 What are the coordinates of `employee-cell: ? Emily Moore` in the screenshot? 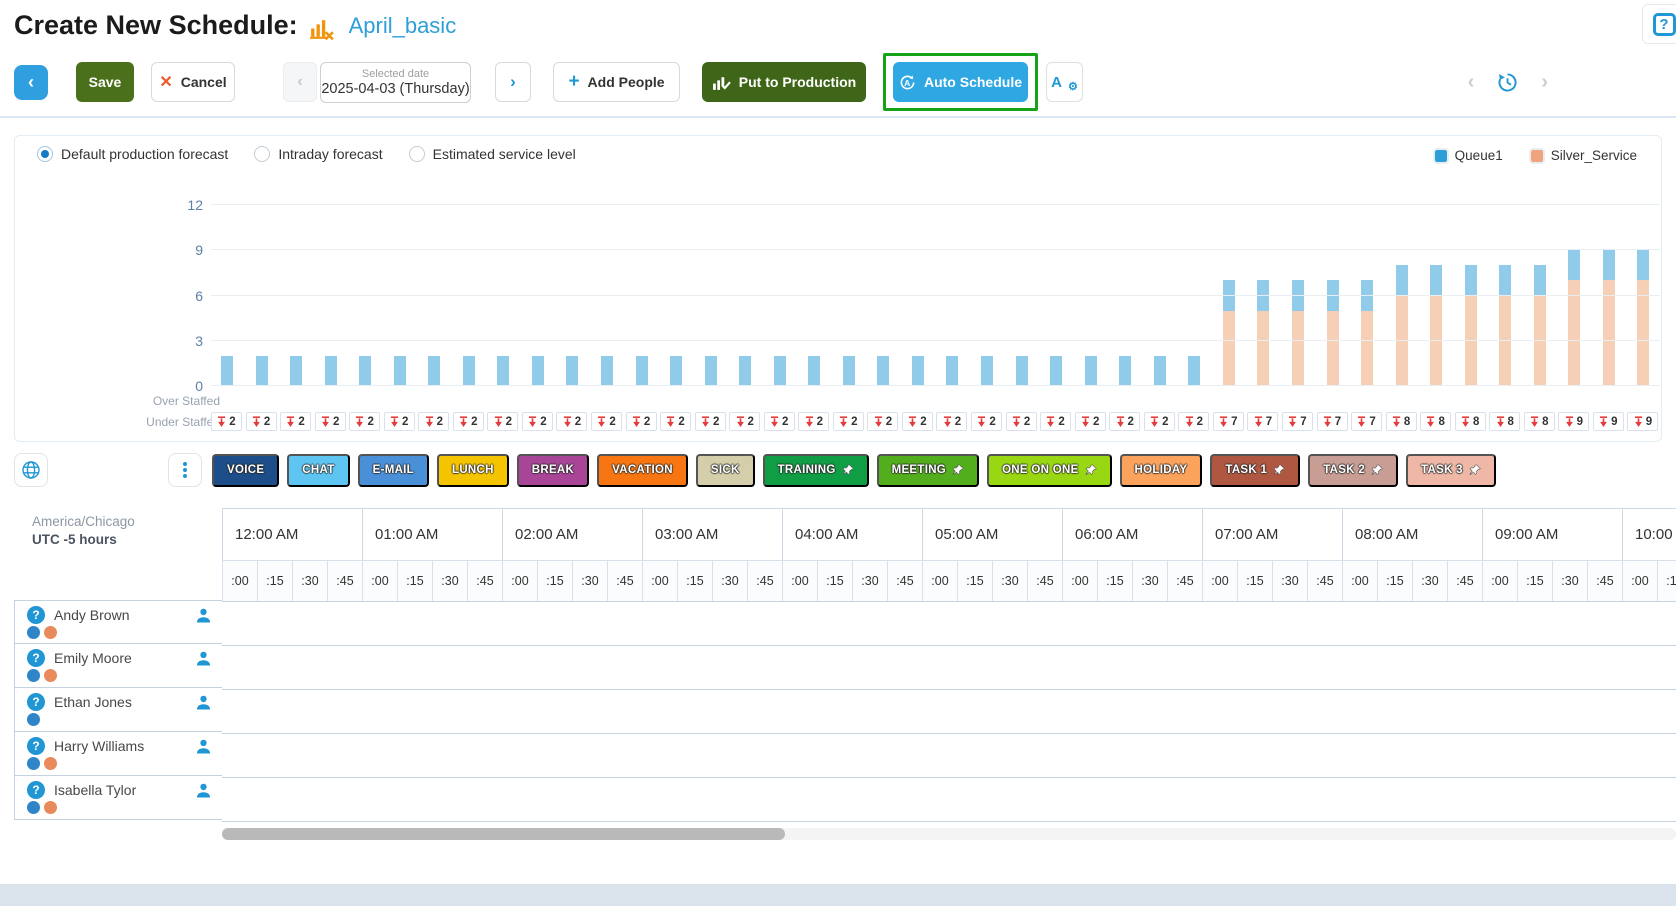 It's located at (118, 666).